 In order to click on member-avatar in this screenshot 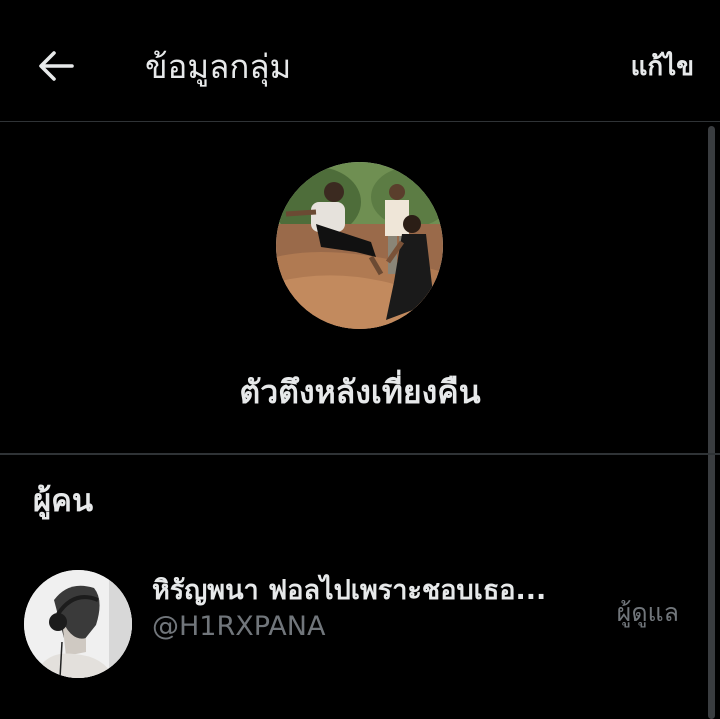, I will do `click(78, 624)`.